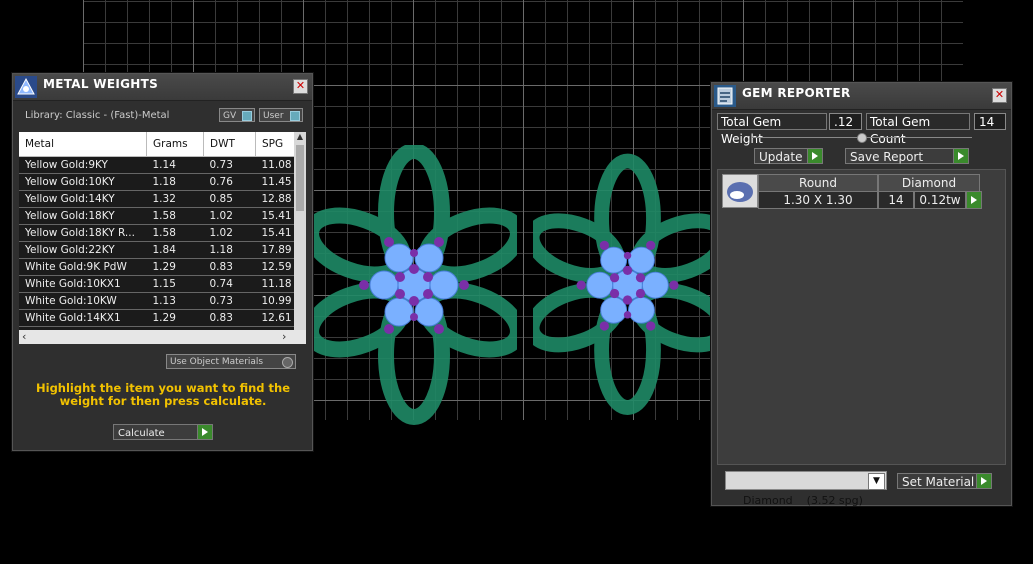 The image size is (1033, 564). What do you see at coordinates (229, 199) in the screenshot?
I see `table-cell: 0.85` at bounding box center [229, 199].